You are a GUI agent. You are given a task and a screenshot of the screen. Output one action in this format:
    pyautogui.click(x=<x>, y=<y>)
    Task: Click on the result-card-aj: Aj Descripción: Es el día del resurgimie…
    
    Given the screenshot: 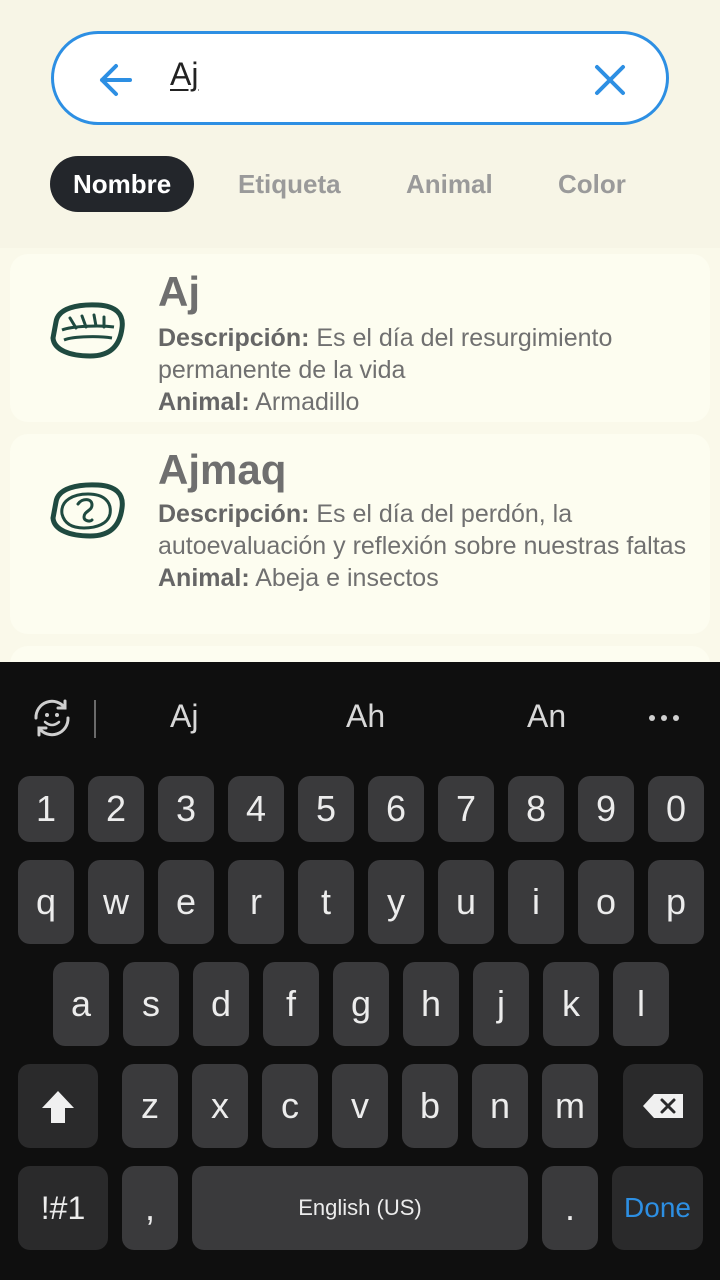 What is the action you would take?
    pyautogui.click(x=360, y=338)
    